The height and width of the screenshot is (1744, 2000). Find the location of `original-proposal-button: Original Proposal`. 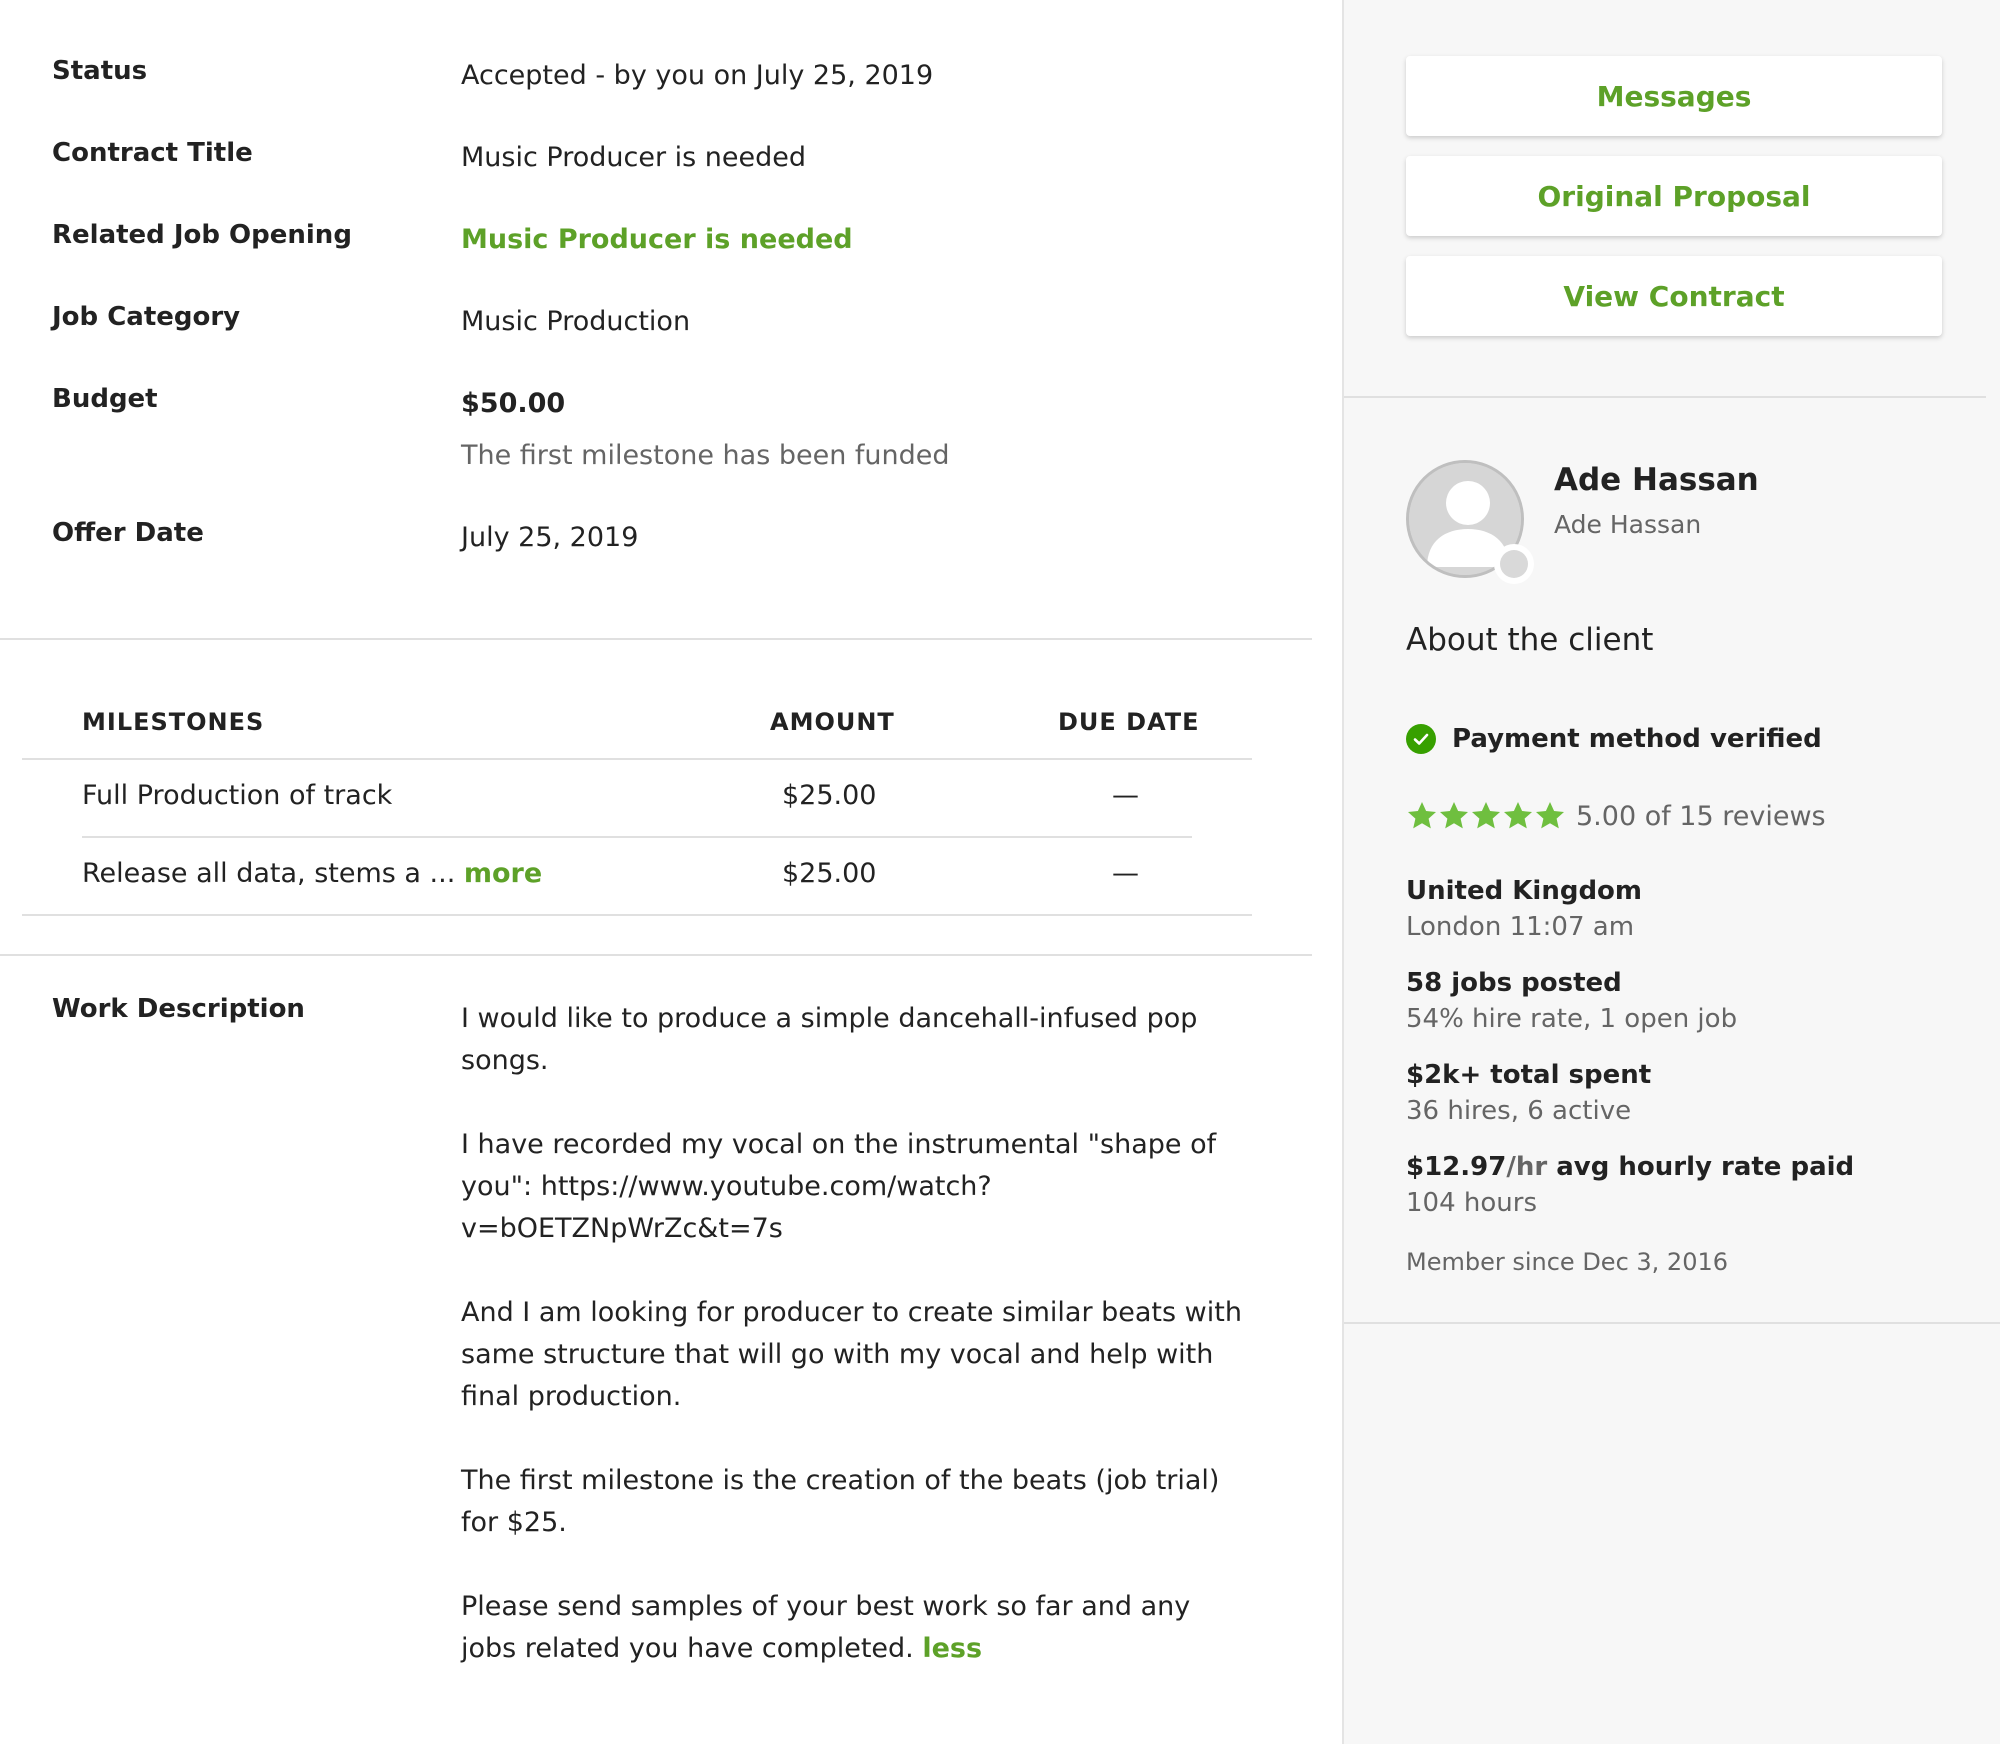

original-proposal-button: Original Proposal is located at coordinates (1674, 196).